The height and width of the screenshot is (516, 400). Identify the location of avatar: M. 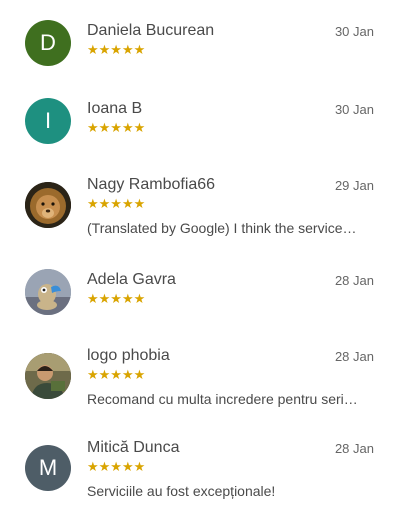
(48, 468).